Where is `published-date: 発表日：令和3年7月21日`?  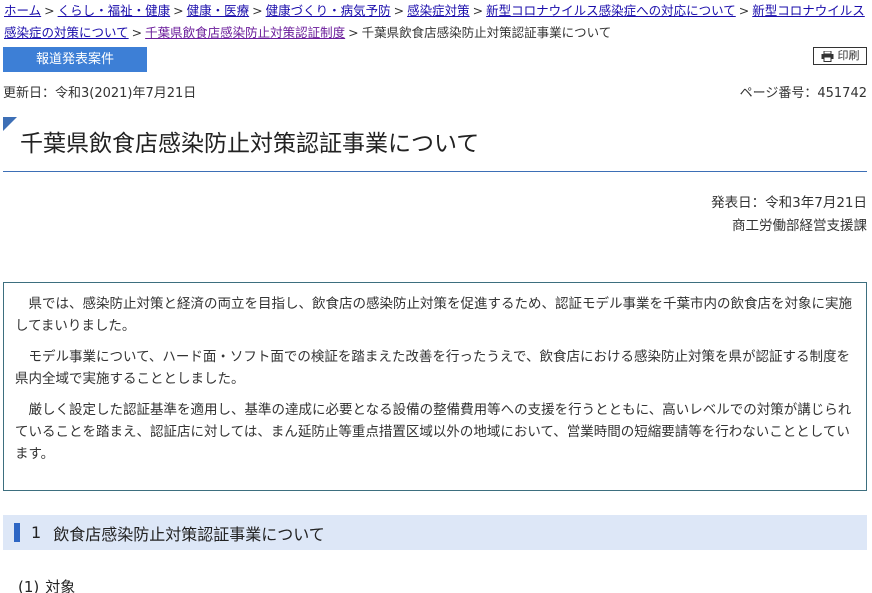 published-date: 発表日：令和3年7月21日 is located at coordinates (789, 203).